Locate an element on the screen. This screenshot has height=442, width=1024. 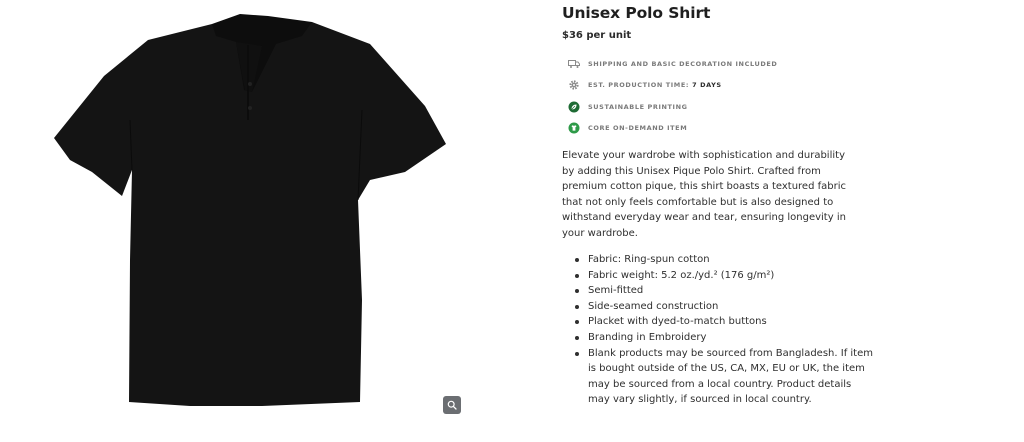
gear-icon is located at coordinates (574, 85).